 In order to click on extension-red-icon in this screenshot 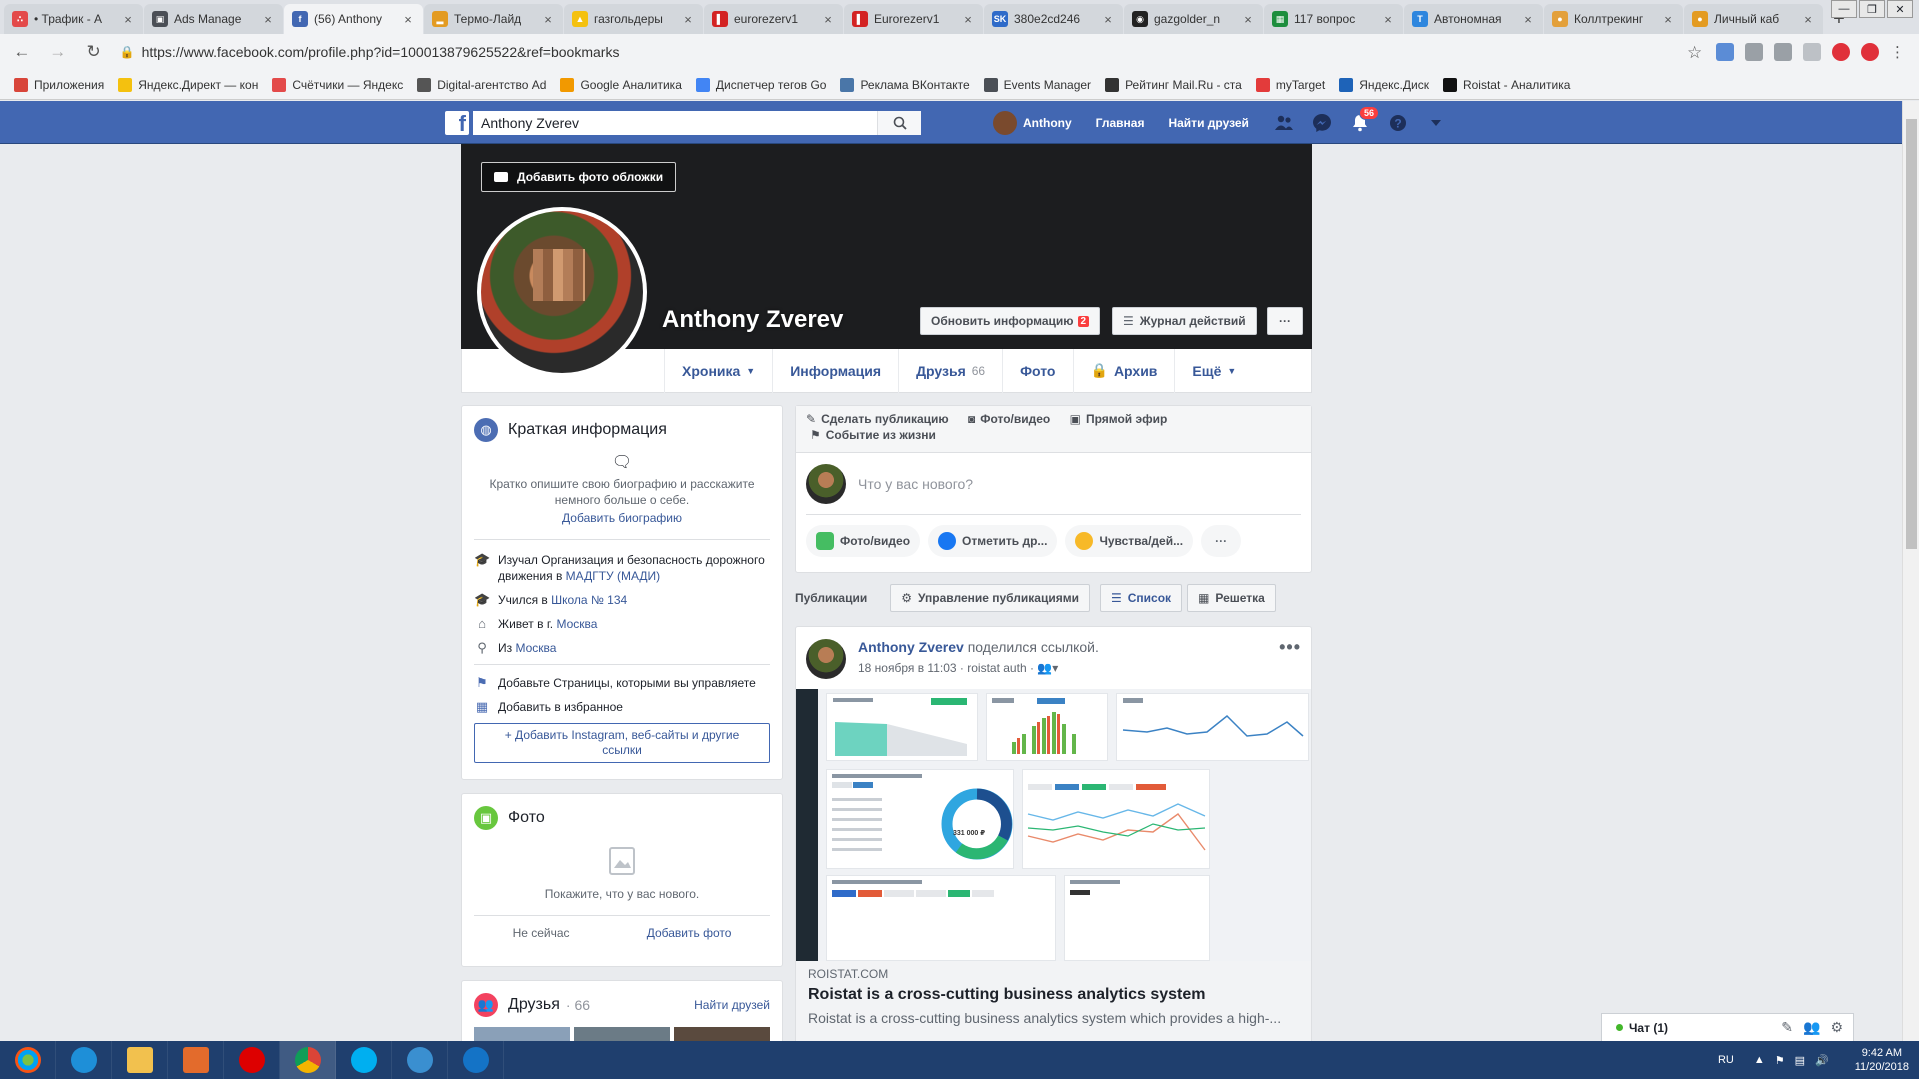, I will do `click(1840, 52)`.